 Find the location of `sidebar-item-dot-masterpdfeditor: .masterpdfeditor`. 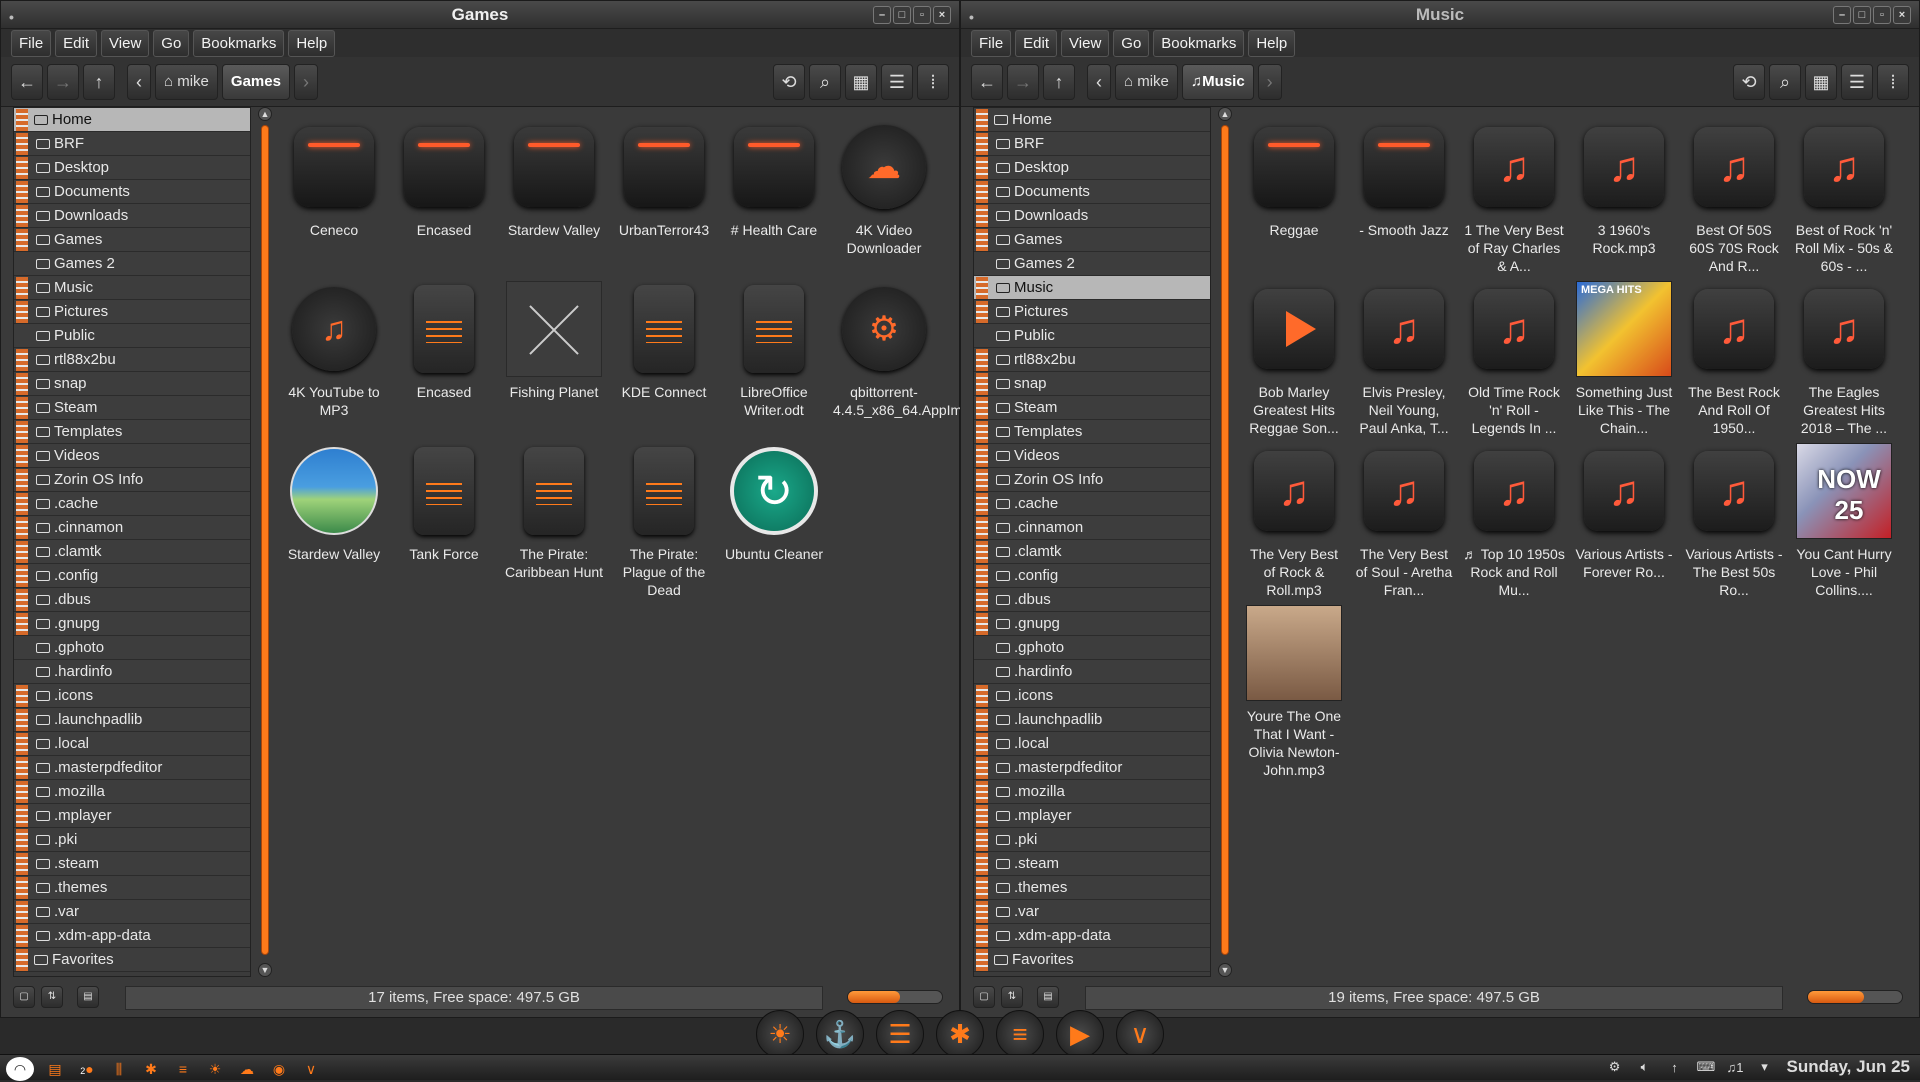

sidebar-item-dot-masterpdfeditor: .masterpdfeditor is located at coordinates (132, 768).